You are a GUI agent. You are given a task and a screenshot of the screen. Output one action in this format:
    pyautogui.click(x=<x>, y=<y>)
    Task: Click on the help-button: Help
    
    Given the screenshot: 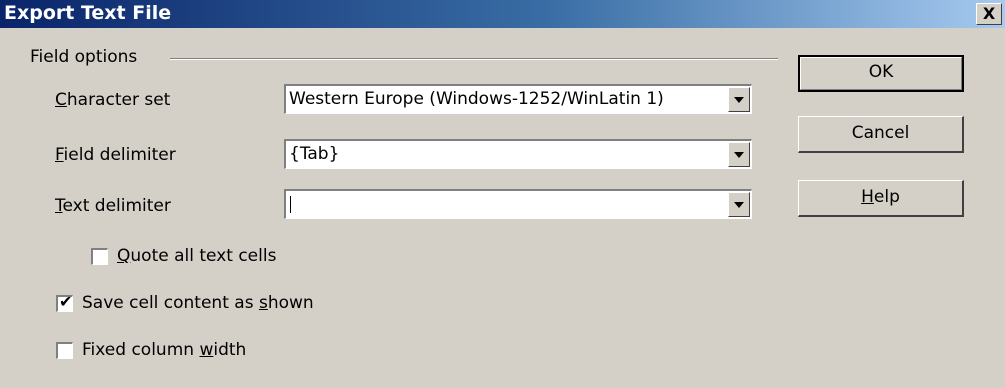 What is the action you would take?
    pyautogui.click(x=881, y=198)
    